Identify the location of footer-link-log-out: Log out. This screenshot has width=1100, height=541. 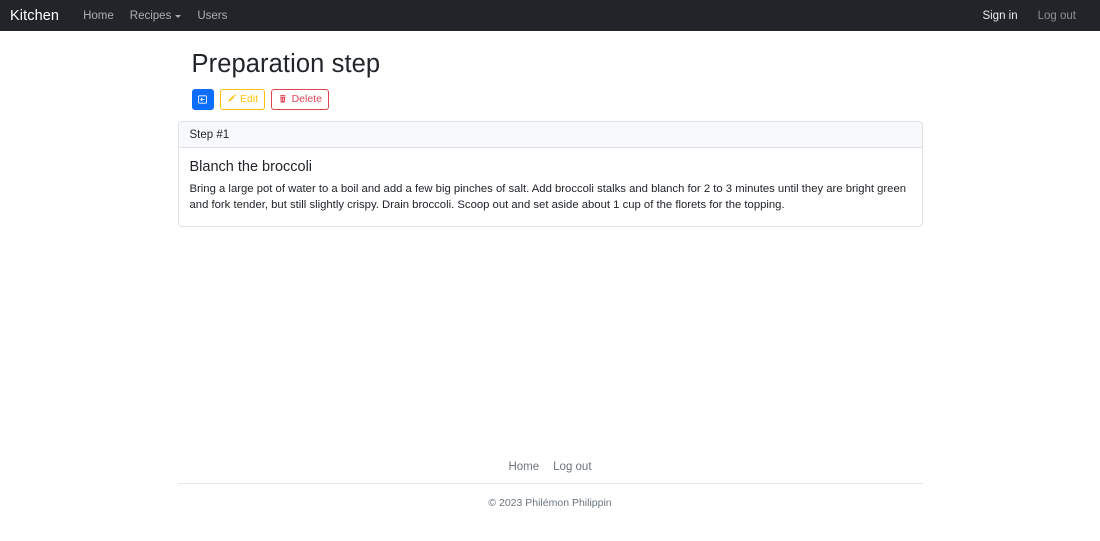
(572, 467).